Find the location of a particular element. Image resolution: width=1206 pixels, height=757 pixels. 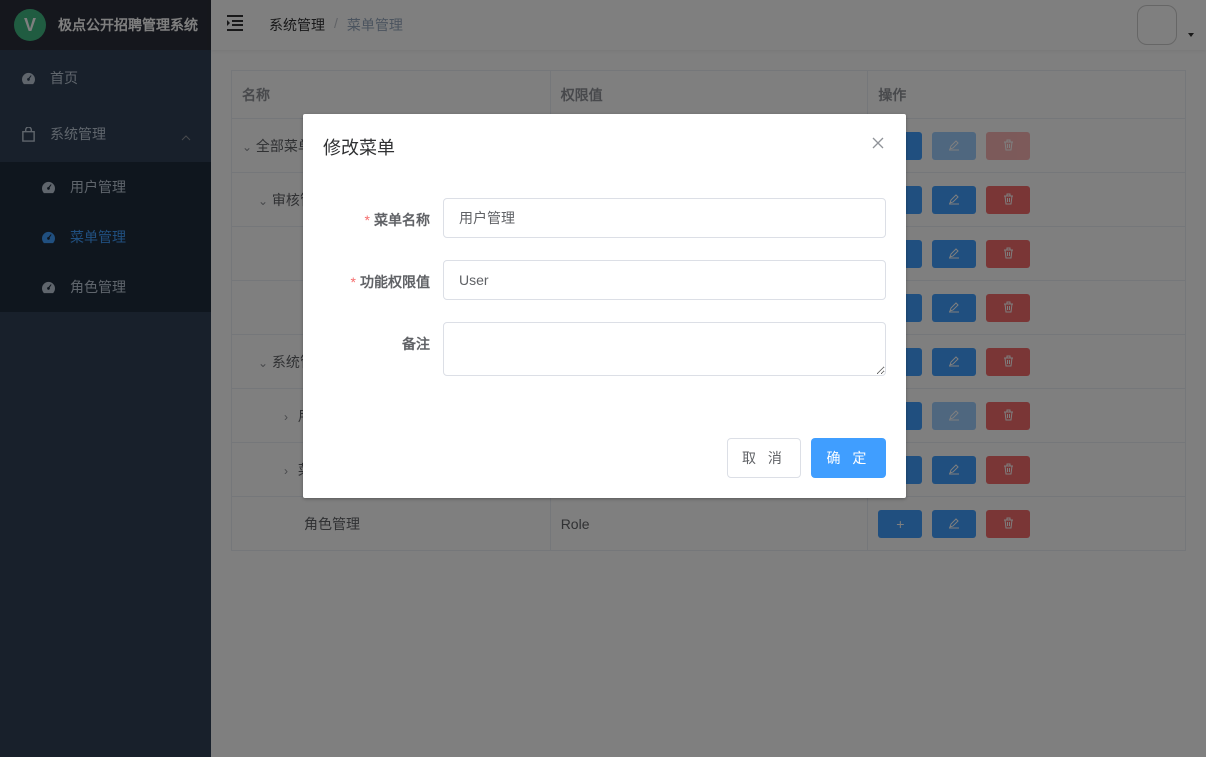

form-row-remark: 备注 is located at coordinates (604, 349).